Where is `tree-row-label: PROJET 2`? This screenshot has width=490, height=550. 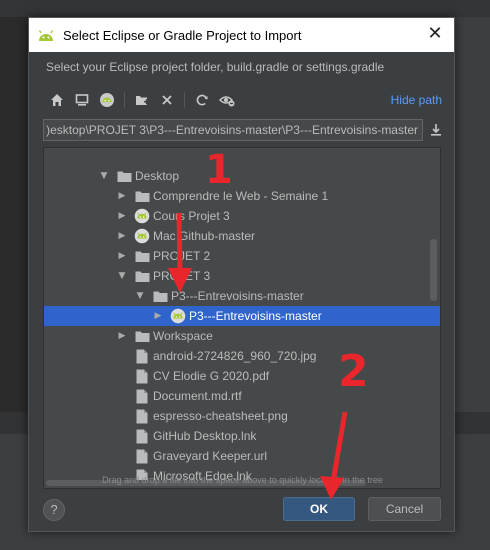 tree-row-label: PROJET 2 is located at coordinates (182, 256).